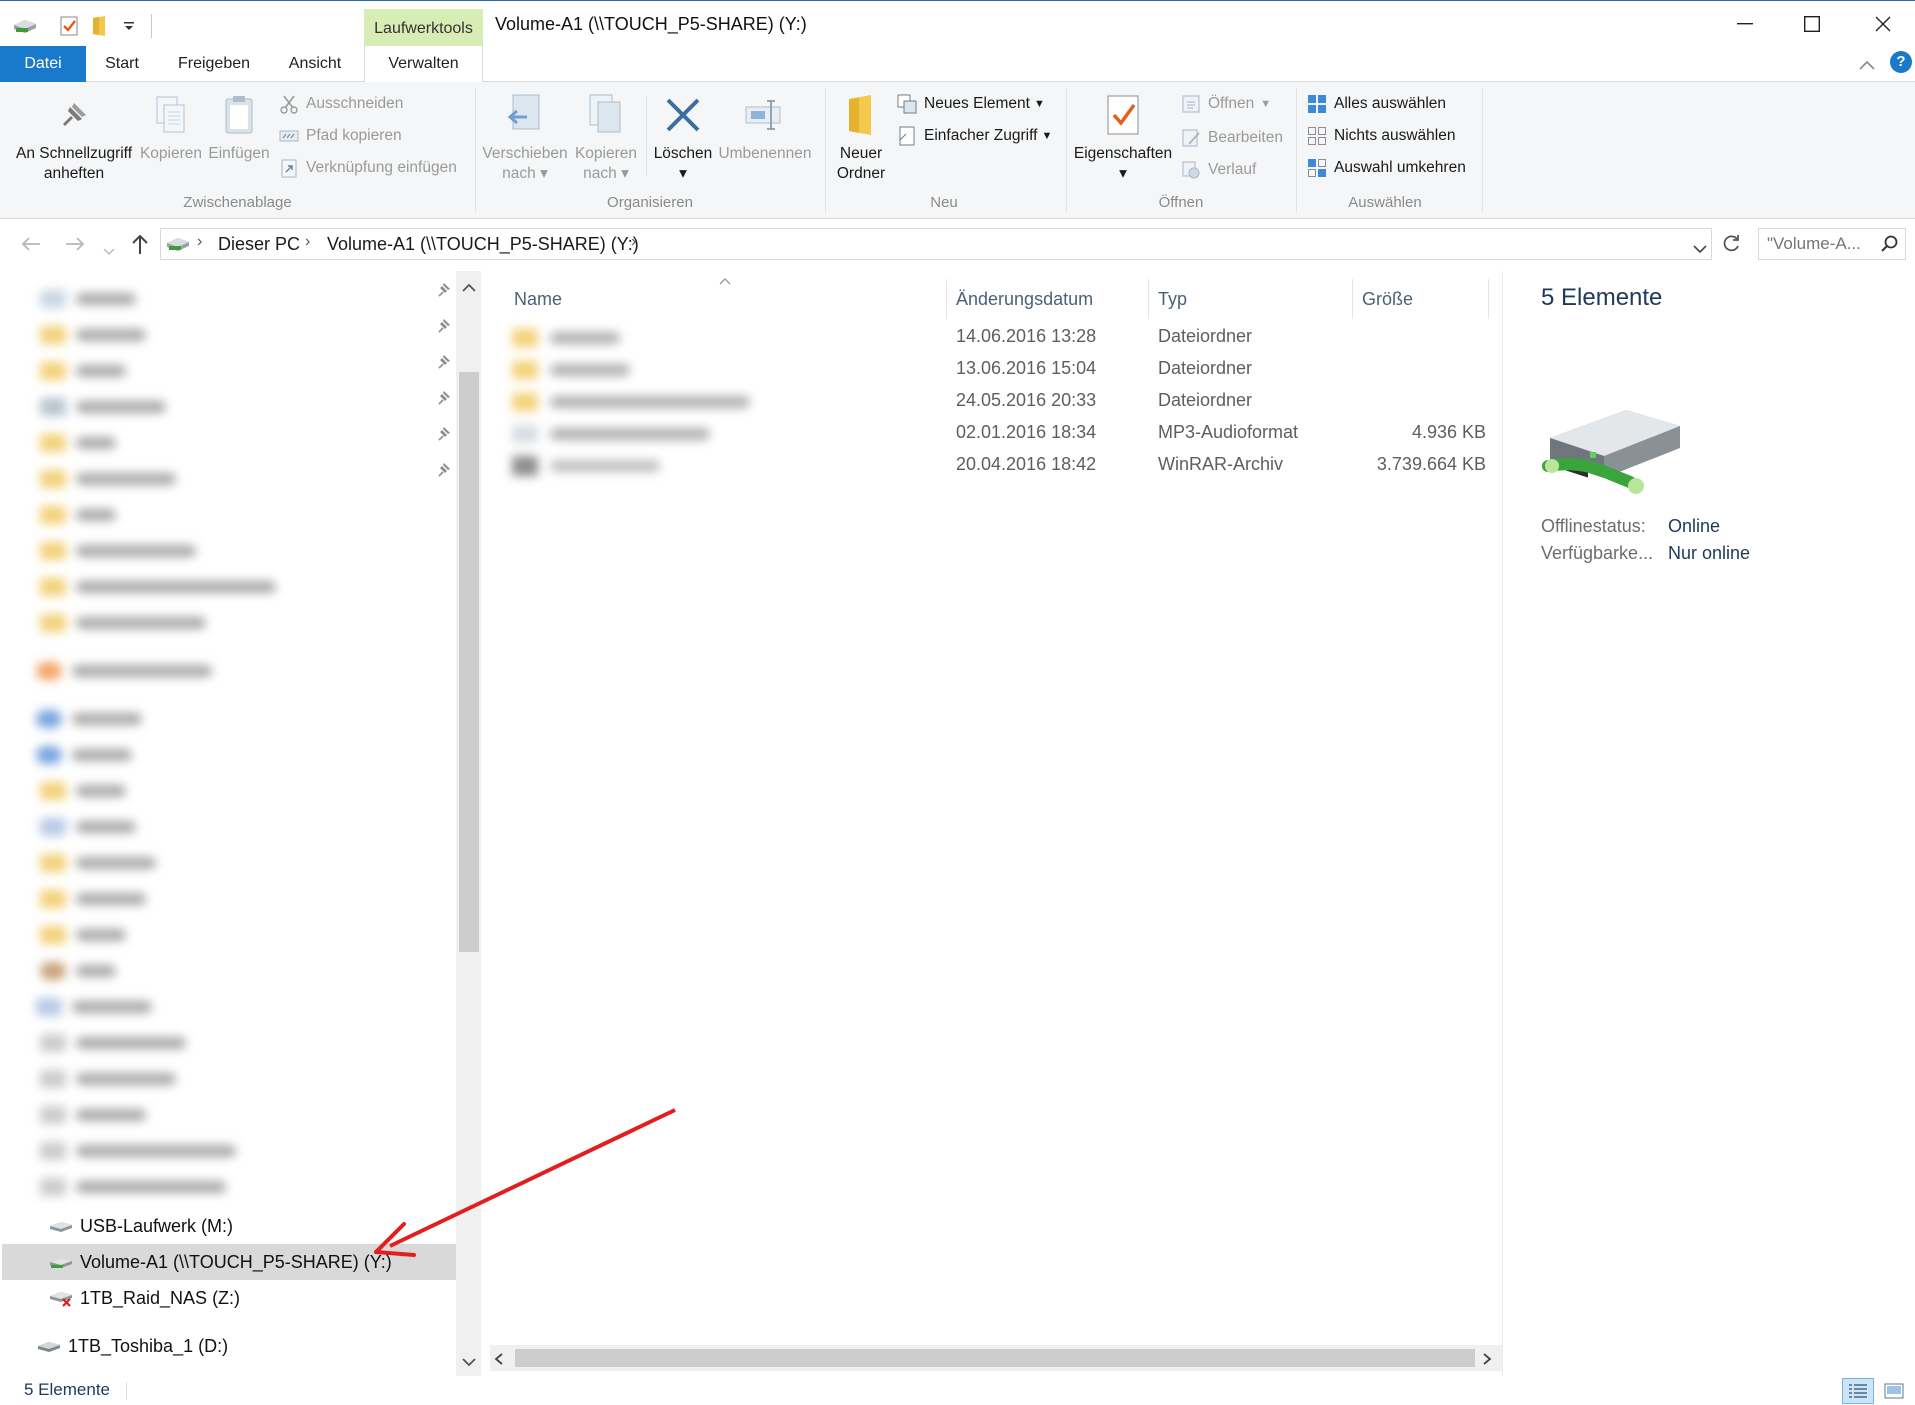 Image resolution: width=1915 pixels, height=1405 pixels. Describe the element at coordinates (229, 1262) in the screenshot. I see `nav-item-volume-a1: Volume-A1 (\\TOUCH_P5-SHARE) (Y:)` at that location.